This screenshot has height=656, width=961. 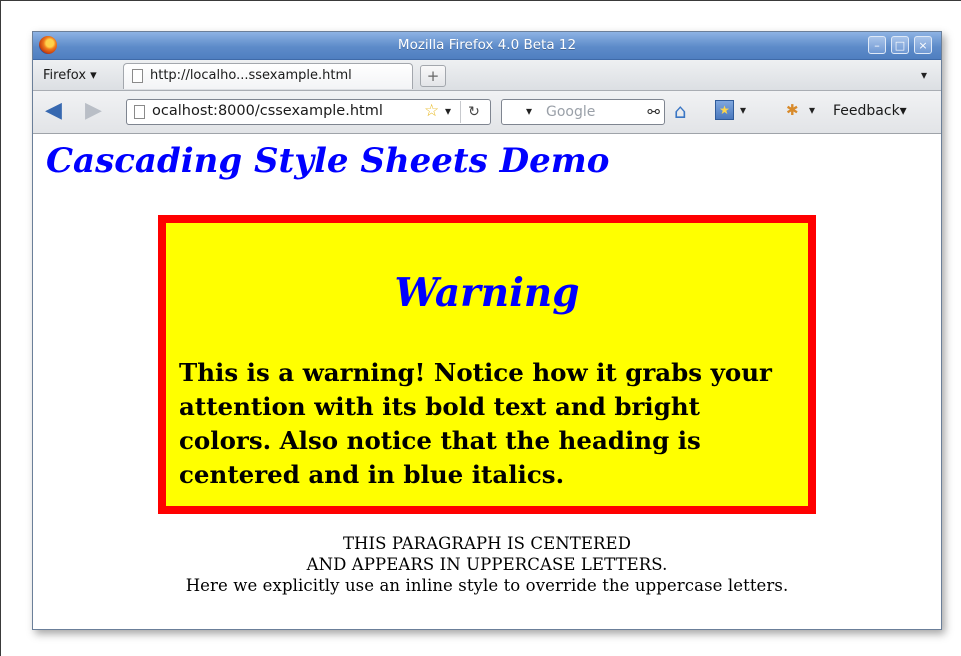 I want to click on back-arrow-icon: ◀, so click(x=53, y=111).